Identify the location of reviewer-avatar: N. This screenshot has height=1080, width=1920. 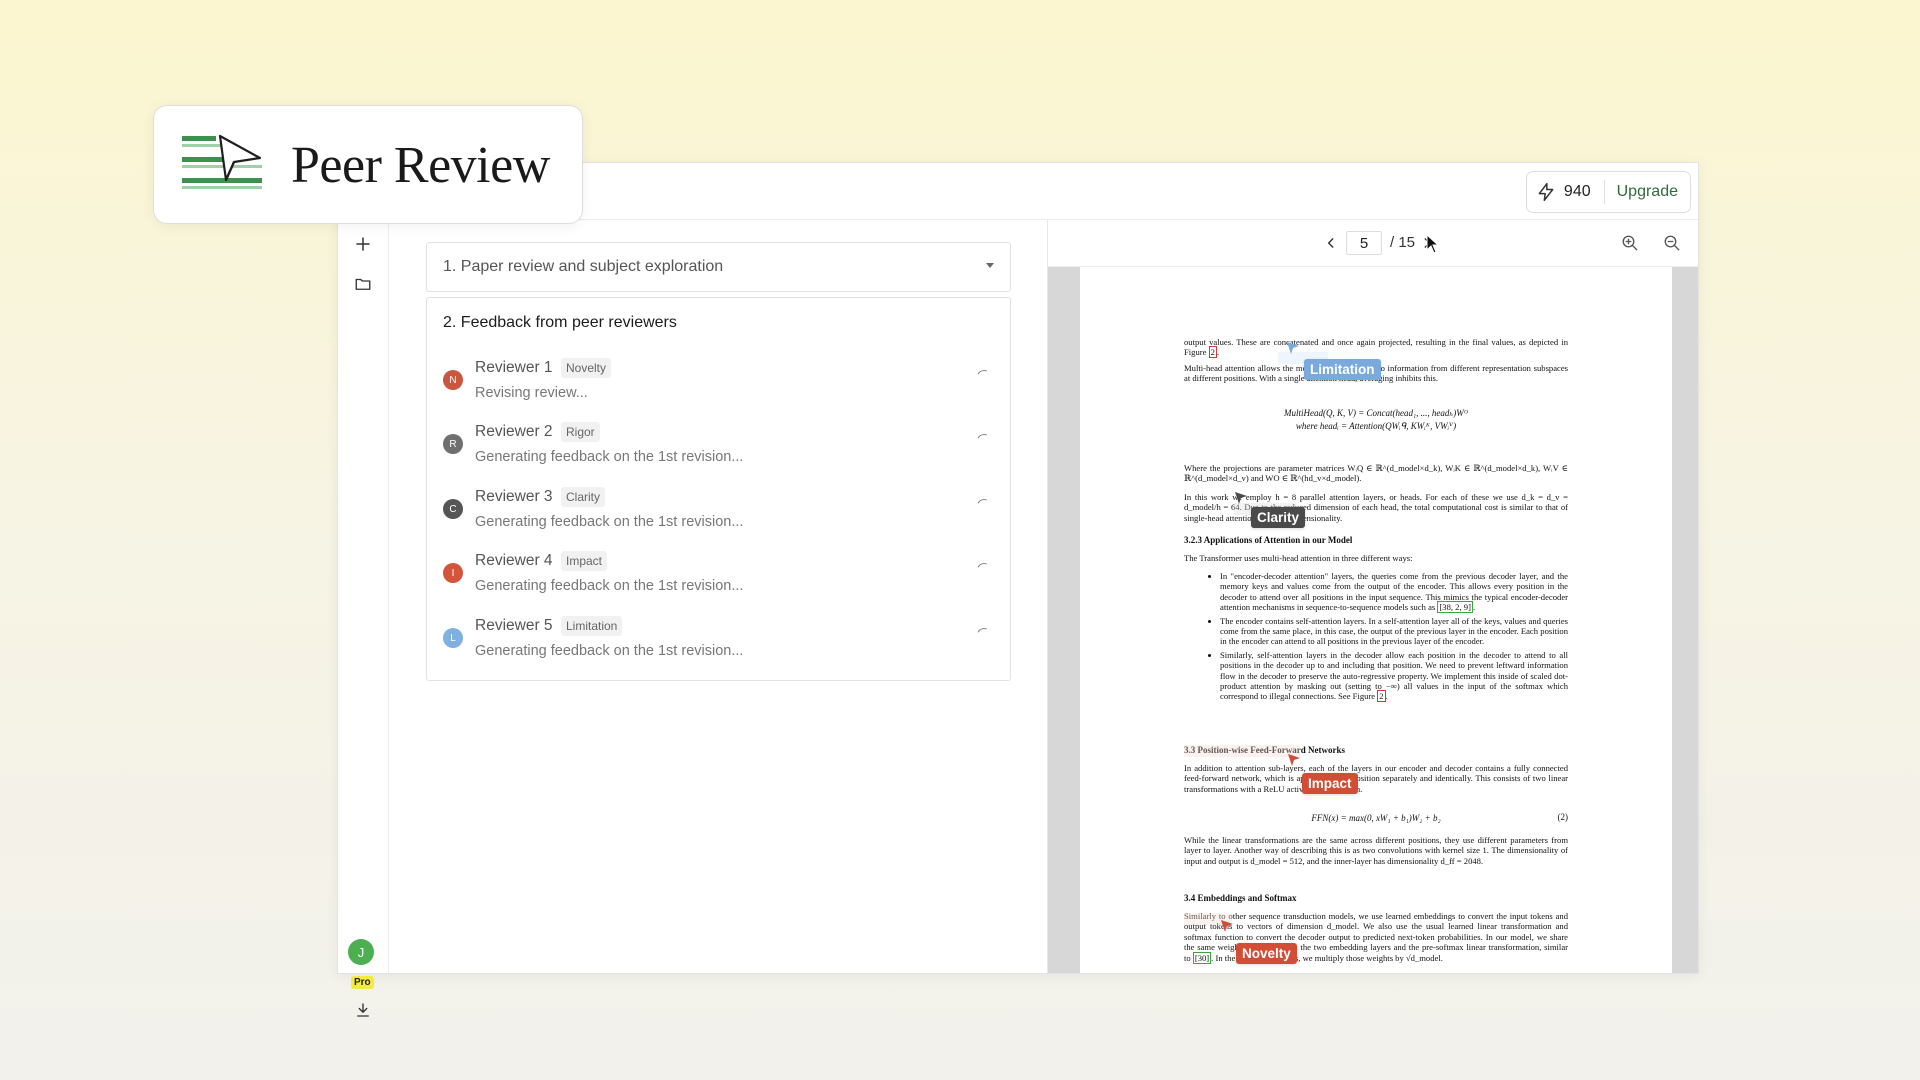
(453, 380).